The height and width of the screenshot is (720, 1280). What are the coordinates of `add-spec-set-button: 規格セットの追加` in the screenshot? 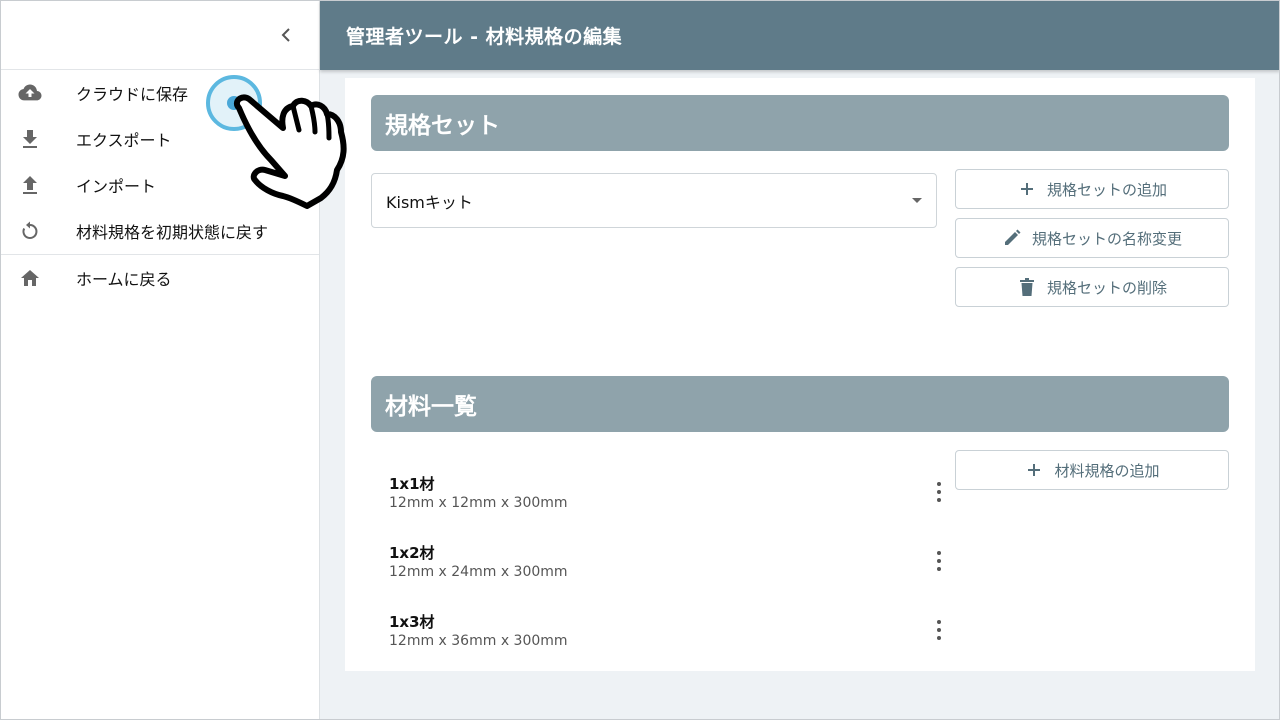 It's located at (1092, 189).